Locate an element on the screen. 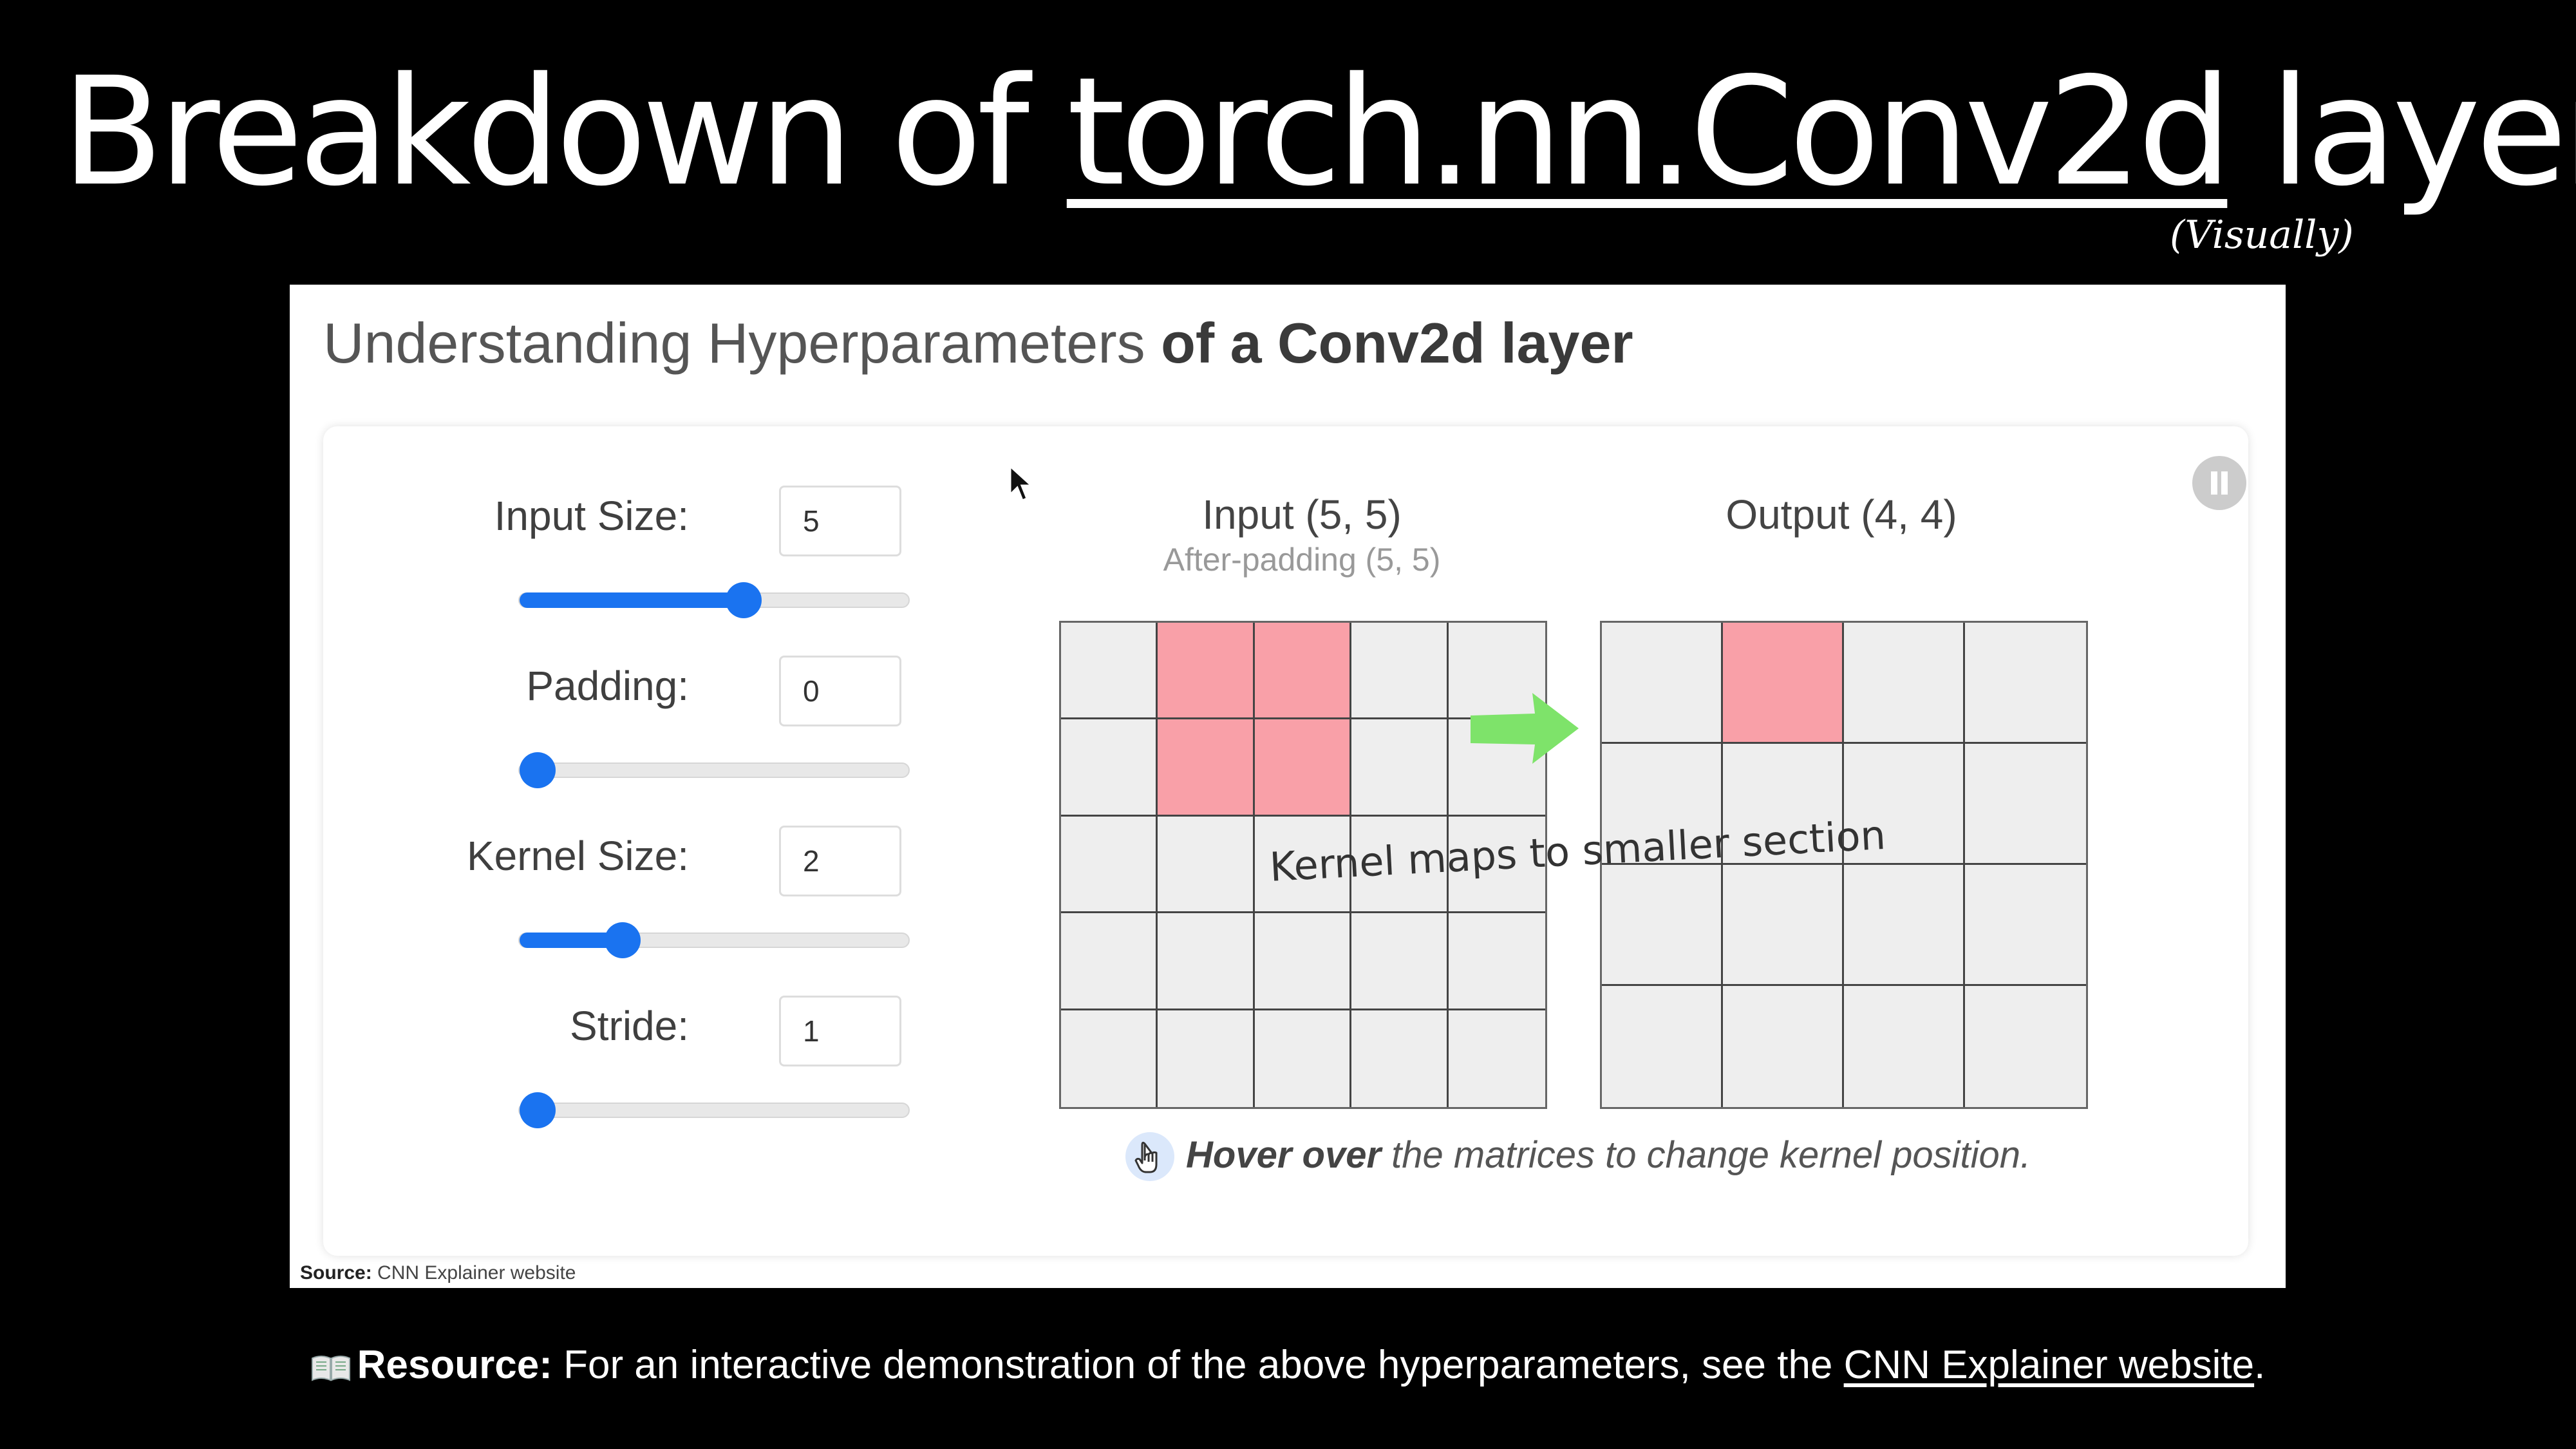 Image resolution: width=2576 pixels, height=1449 pixels. slide-title: Breakdown of torch.nn.Conv2d layer is located at coordinates (1318, 132).